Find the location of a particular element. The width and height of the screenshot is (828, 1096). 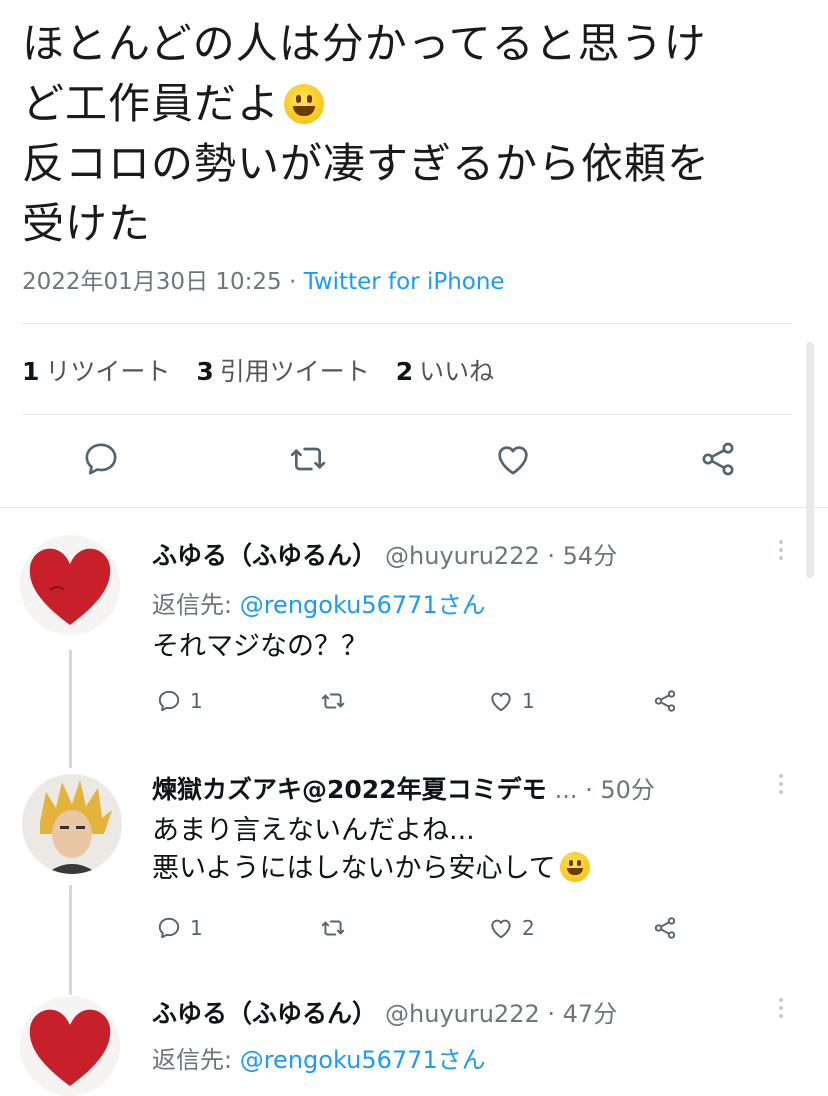

like-icon is located at coordinates (513, 459).